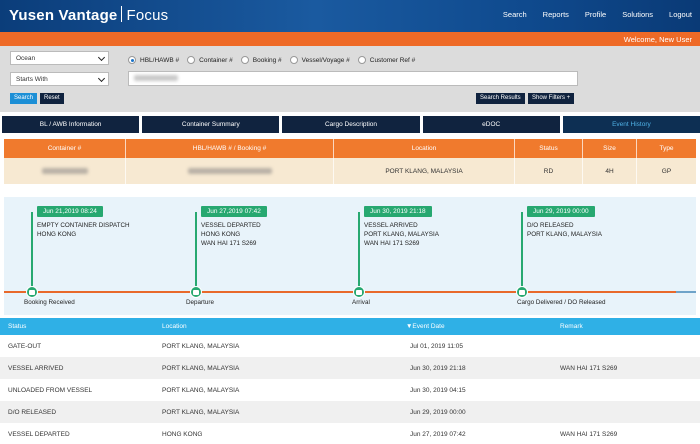 The width and height of the screenshot is (700, 444). I want to click on cell-status: VESSEL ARRIVED, so click(36, 368).